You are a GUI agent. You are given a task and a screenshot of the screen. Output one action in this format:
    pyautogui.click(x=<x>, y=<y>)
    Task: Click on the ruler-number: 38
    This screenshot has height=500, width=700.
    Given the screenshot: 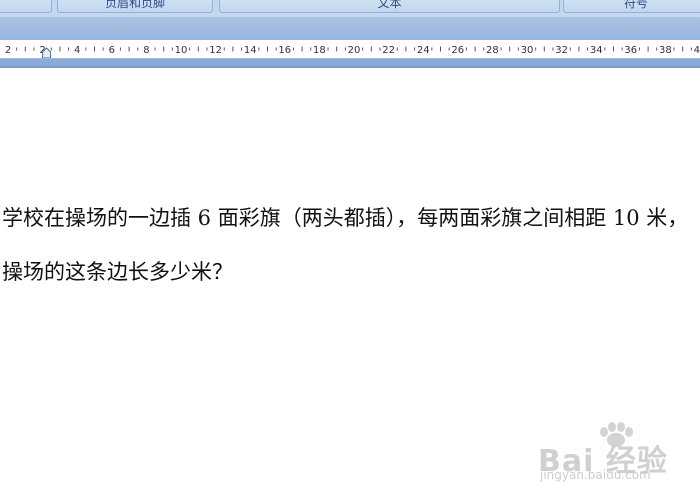 What is the action you would take?
    pyautogui.click(x=665, y=50)
    